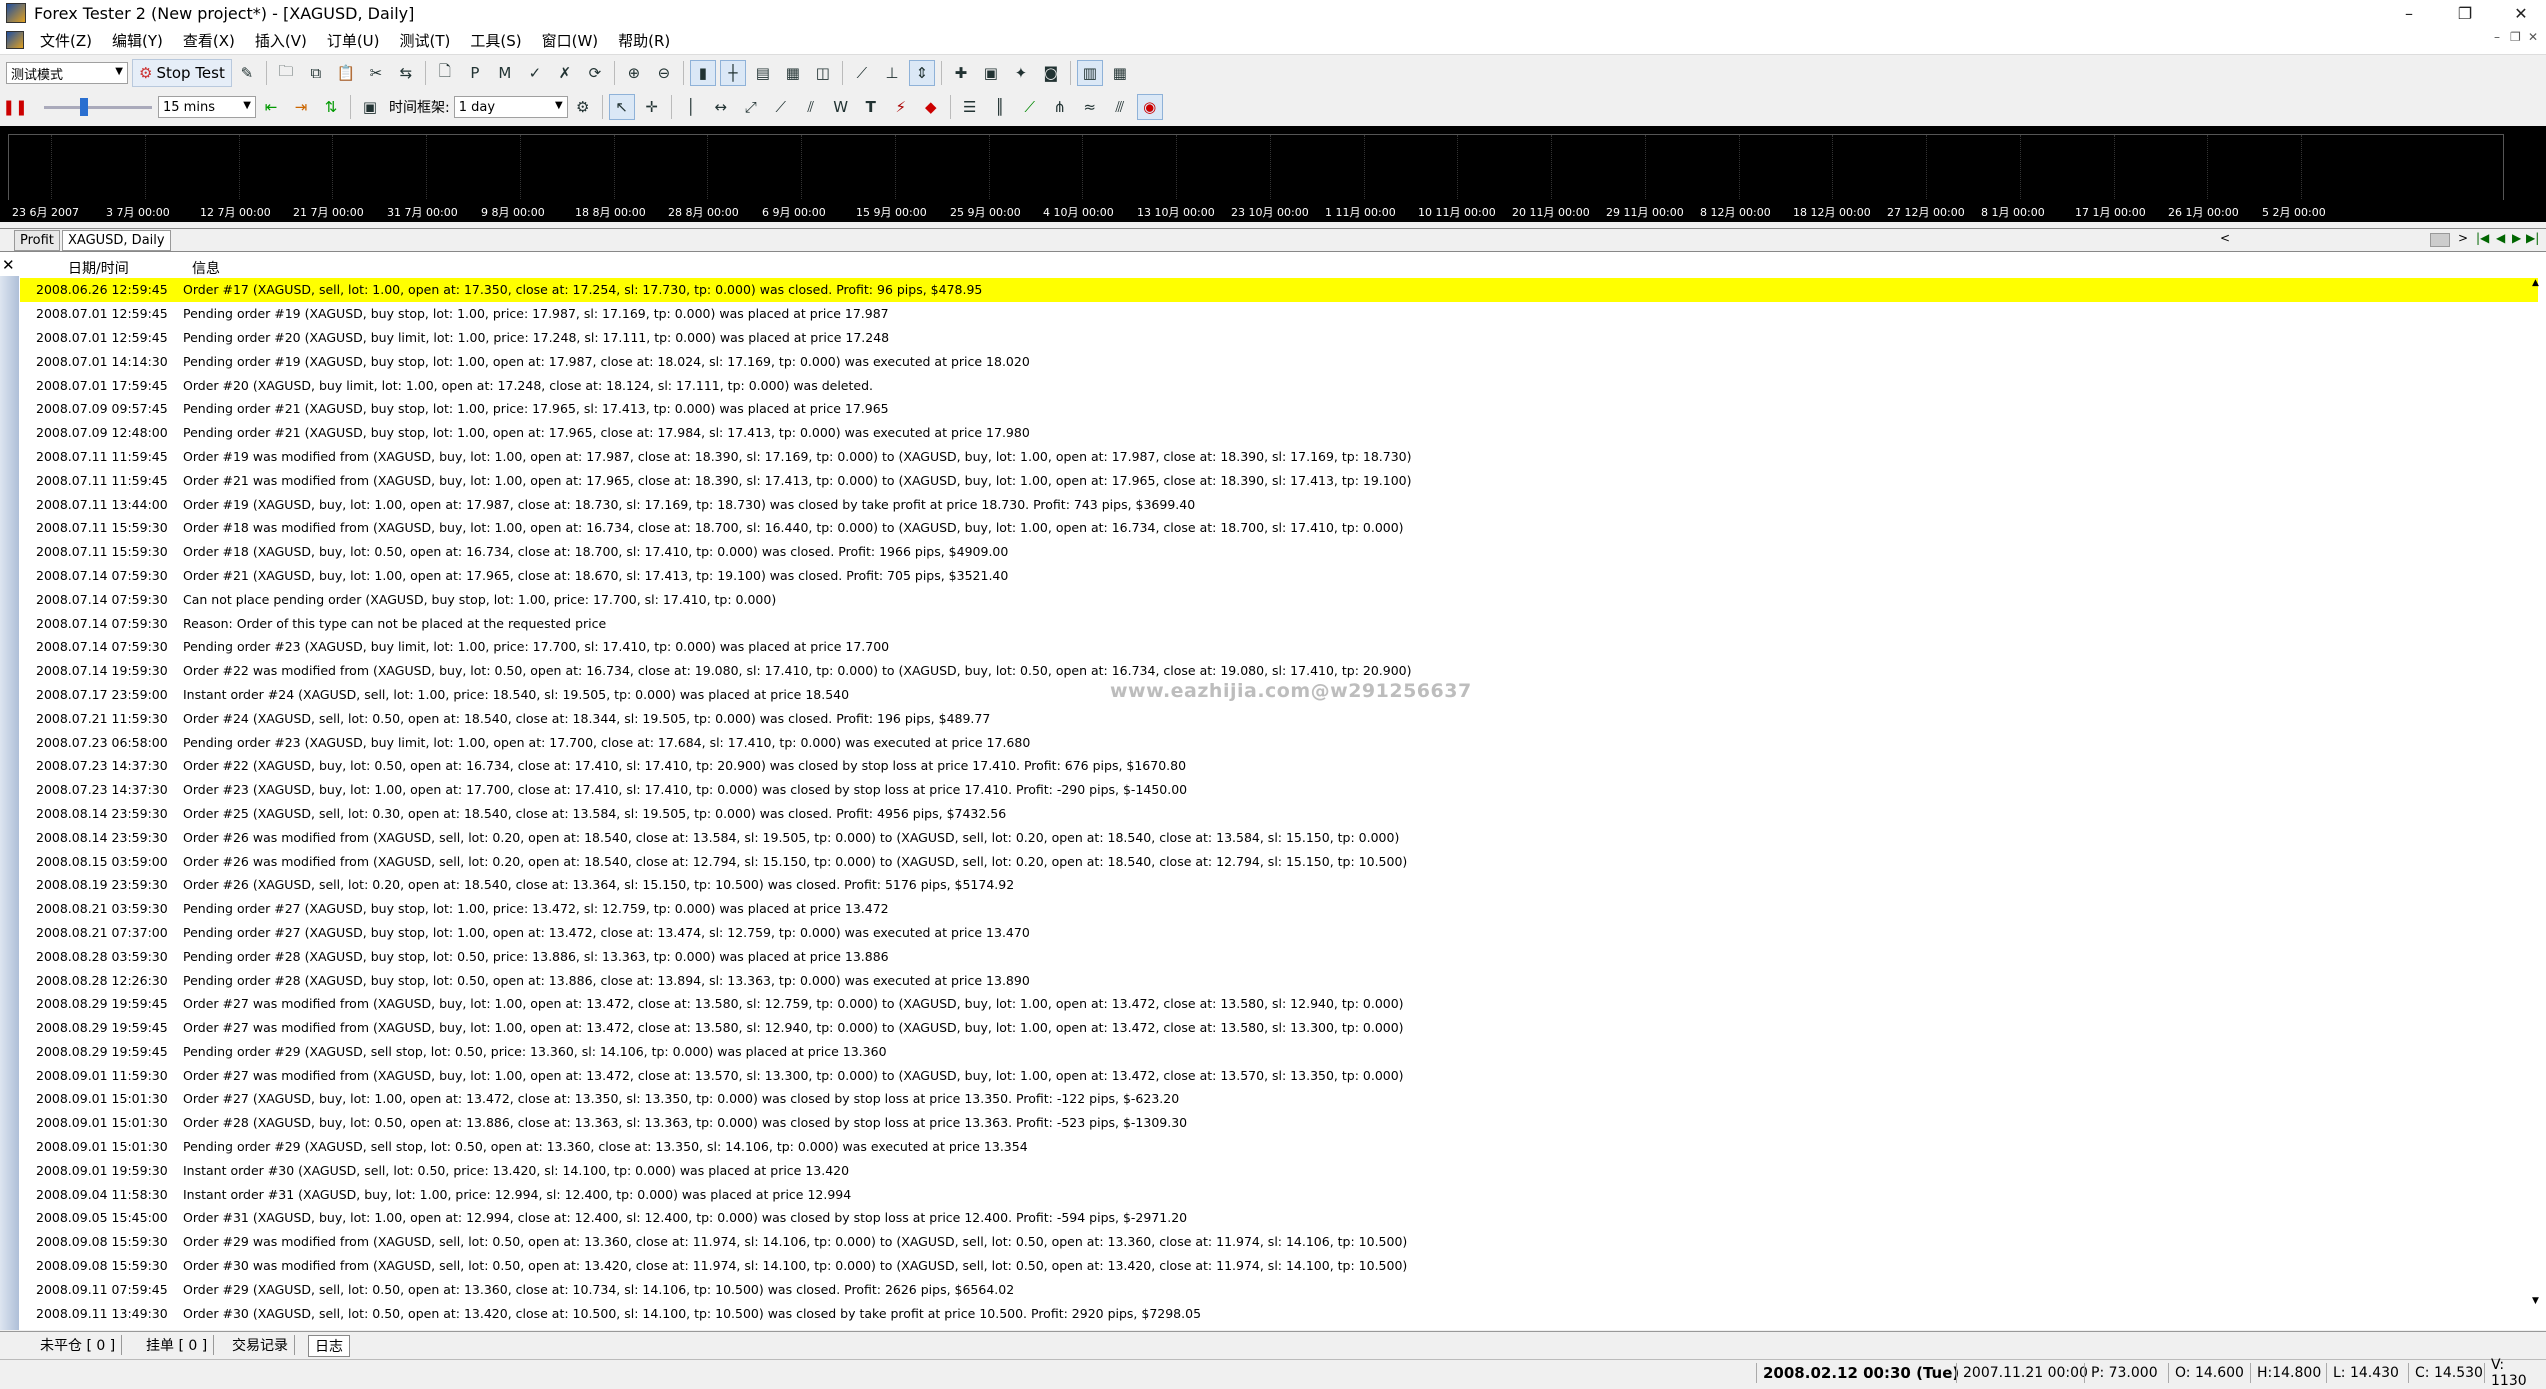 The width and height of the screenshot is (2546, 1389). What do you see at coordinates (1051, 73) in the screenshot?
I see `screenshot-icon: ◙` at bounding box center [1051, 73].